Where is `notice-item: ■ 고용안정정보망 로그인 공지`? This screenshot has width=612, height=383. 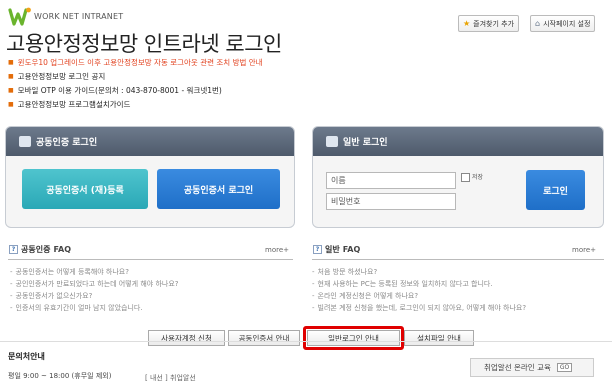
notice-item: ■ 고용안정정보망 로그인 공지 is located at coordinates (56, 76).